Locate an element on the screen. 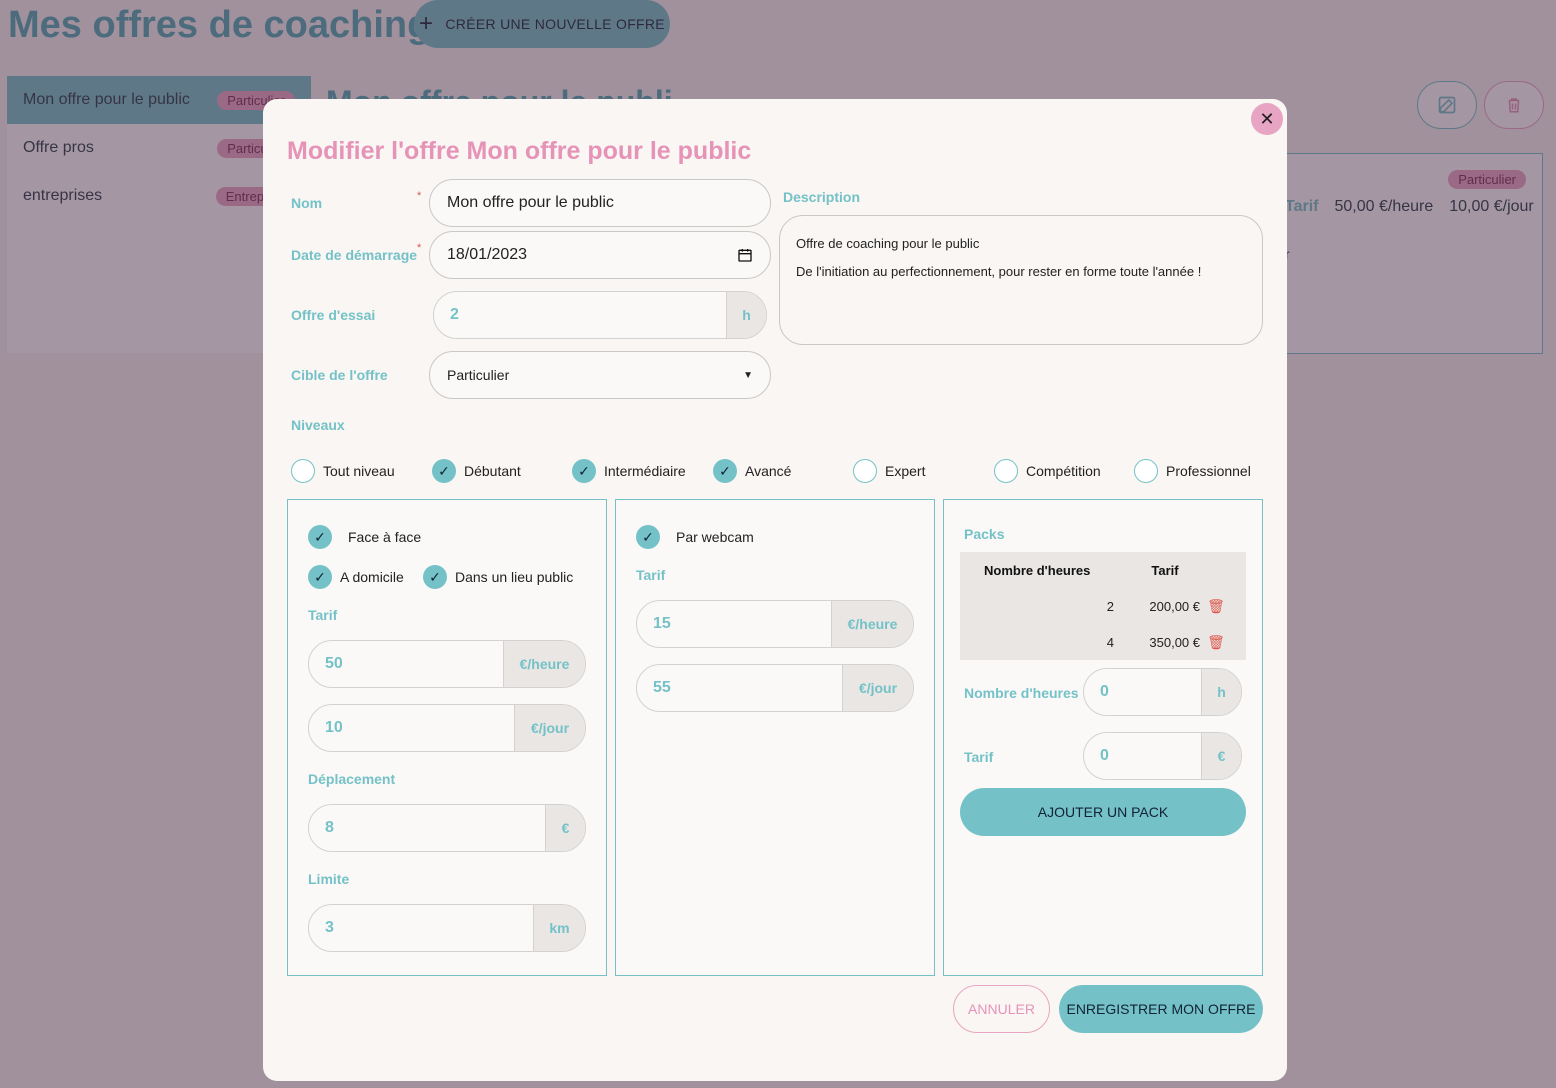 The width and height of the screenshot is (1556, 1088). limit-label: Limite is located at coordinates (329, 879).